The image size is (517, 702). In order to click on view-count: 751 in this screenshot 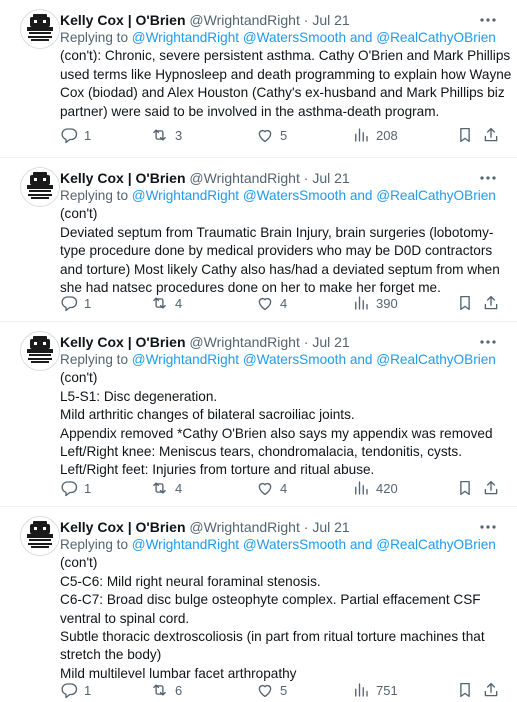, I will do `click(387, 690)`.